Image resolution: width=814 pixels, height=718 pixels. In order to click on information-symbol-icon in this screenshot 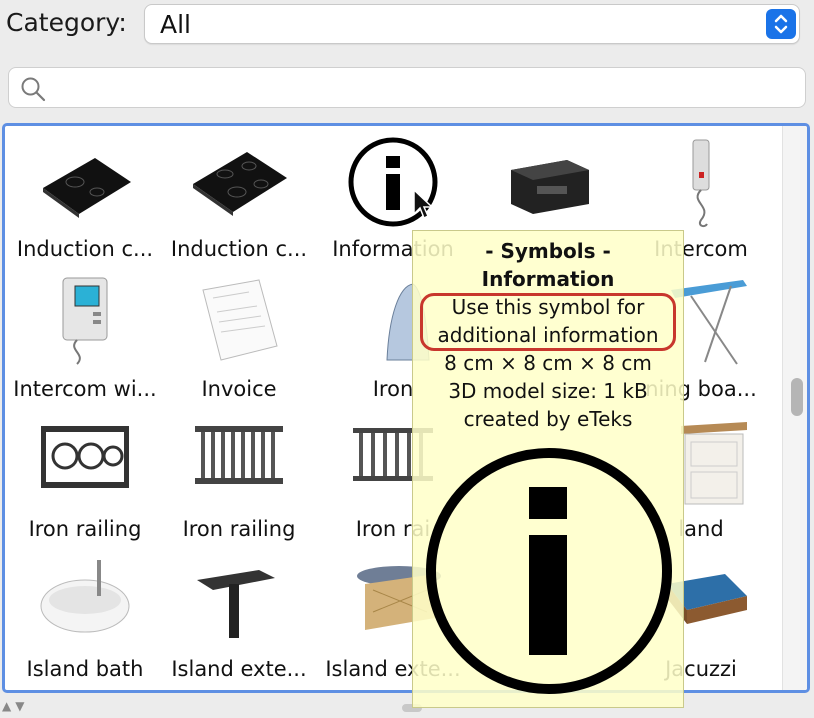, I will do `click(549, 571)`.